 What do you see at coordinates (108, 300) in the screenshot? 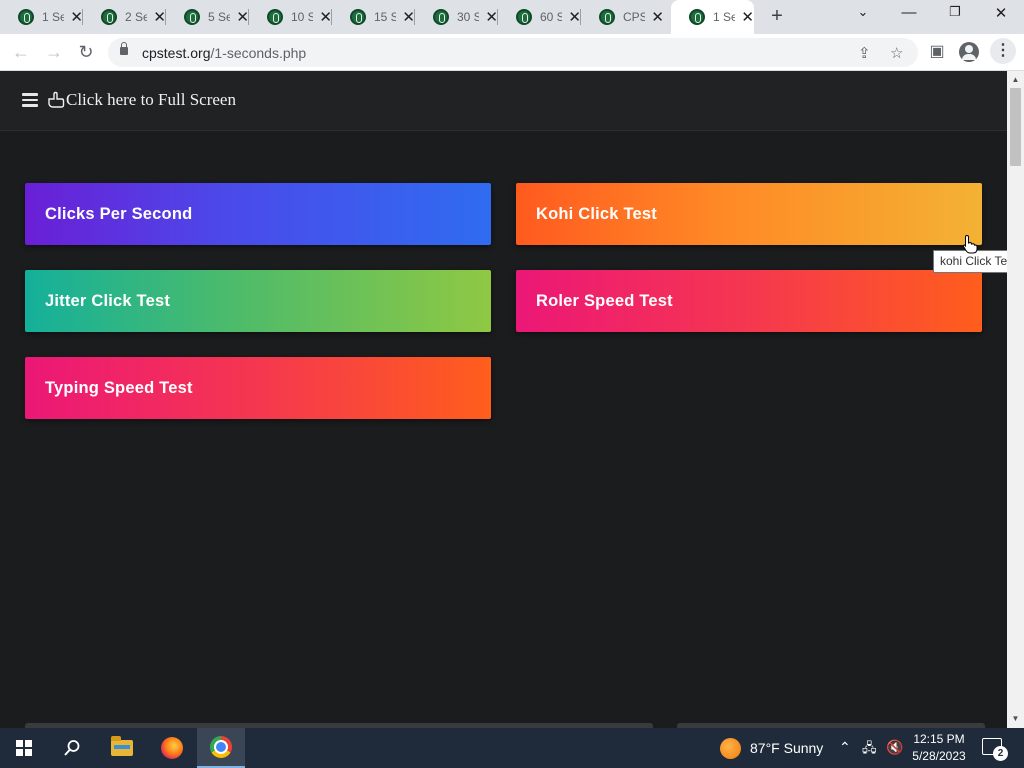
I see `card-label: Jitter Click Test` at bounding box center [108, 300].